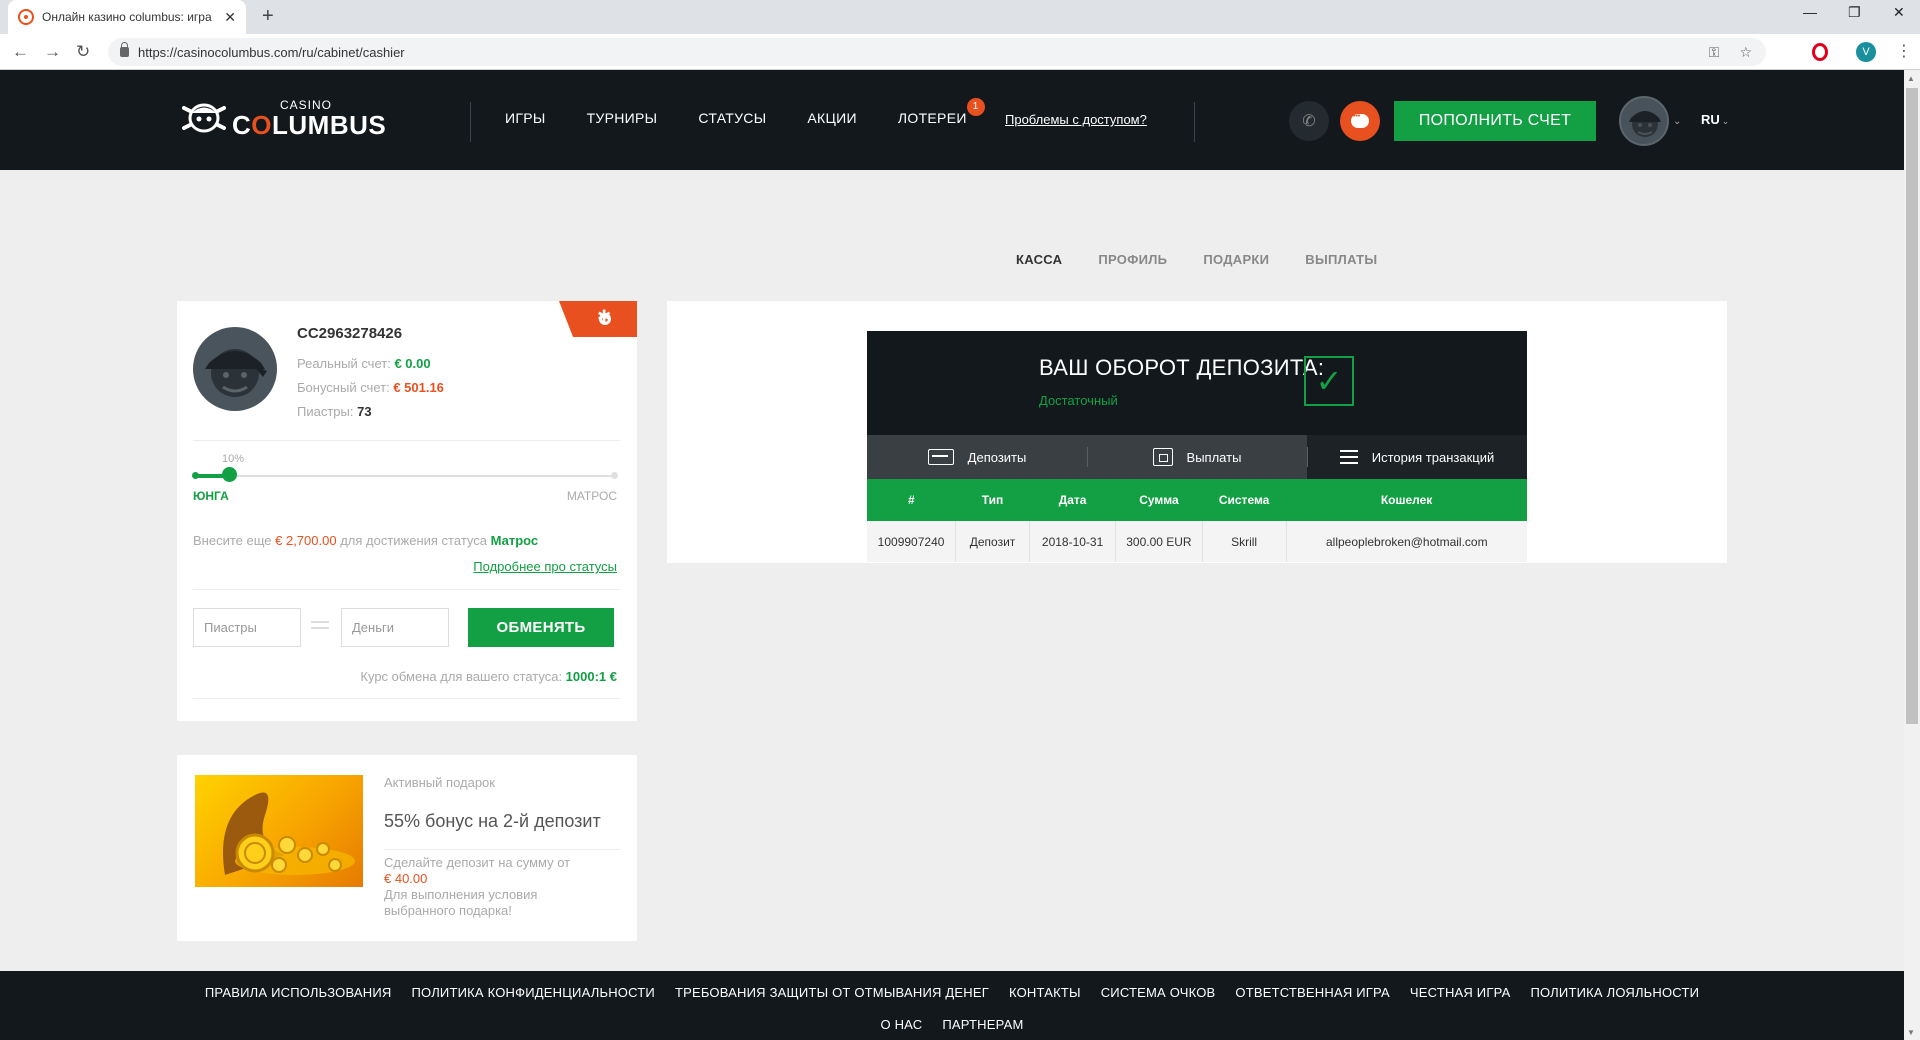 The height and width of the screenshot is (1040, 1920). I want to click on table-header-row: # Тип Дата Сумма Система Кошелек, so click(1197, 500).